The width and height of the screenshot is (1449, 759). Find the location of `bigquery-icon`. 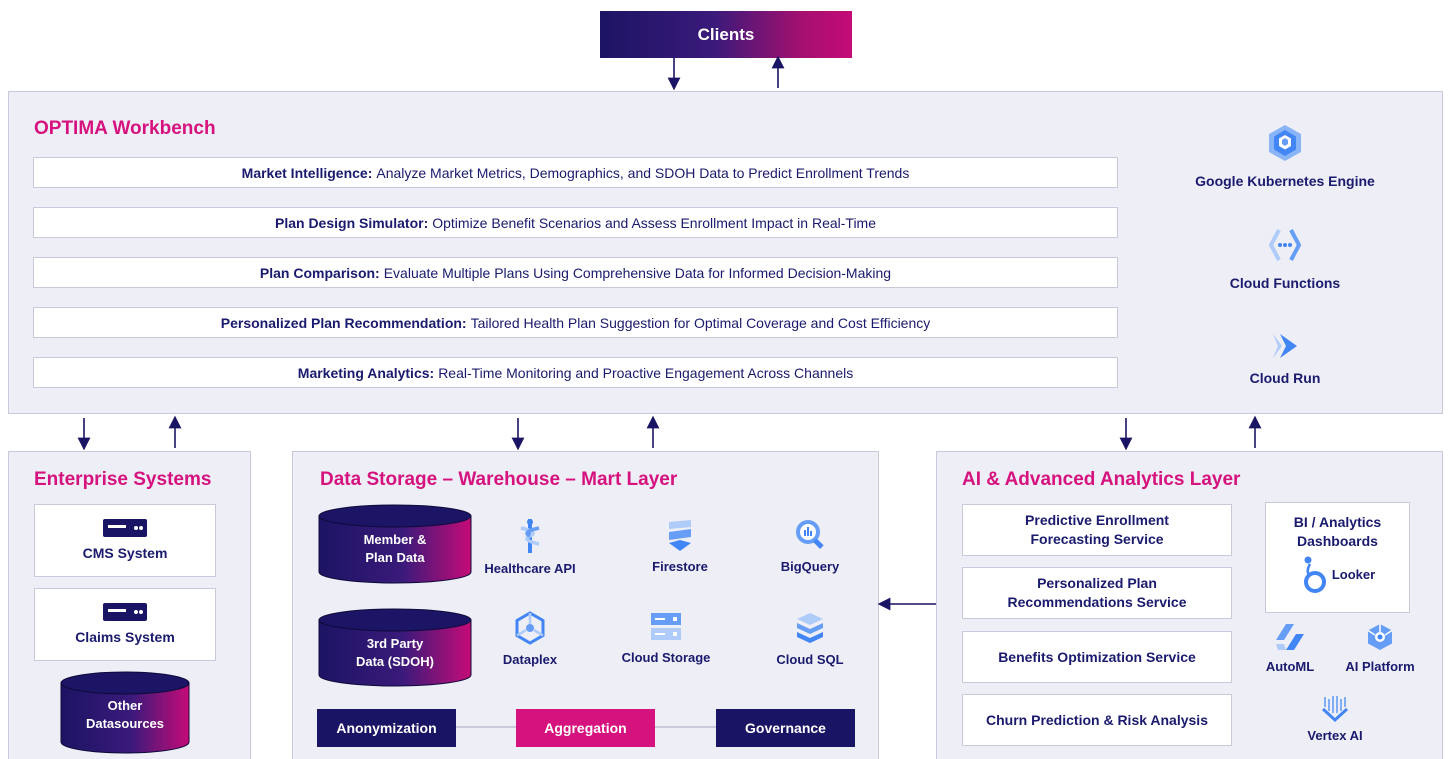

bigquery-icon is located at coordinates (810, 534).